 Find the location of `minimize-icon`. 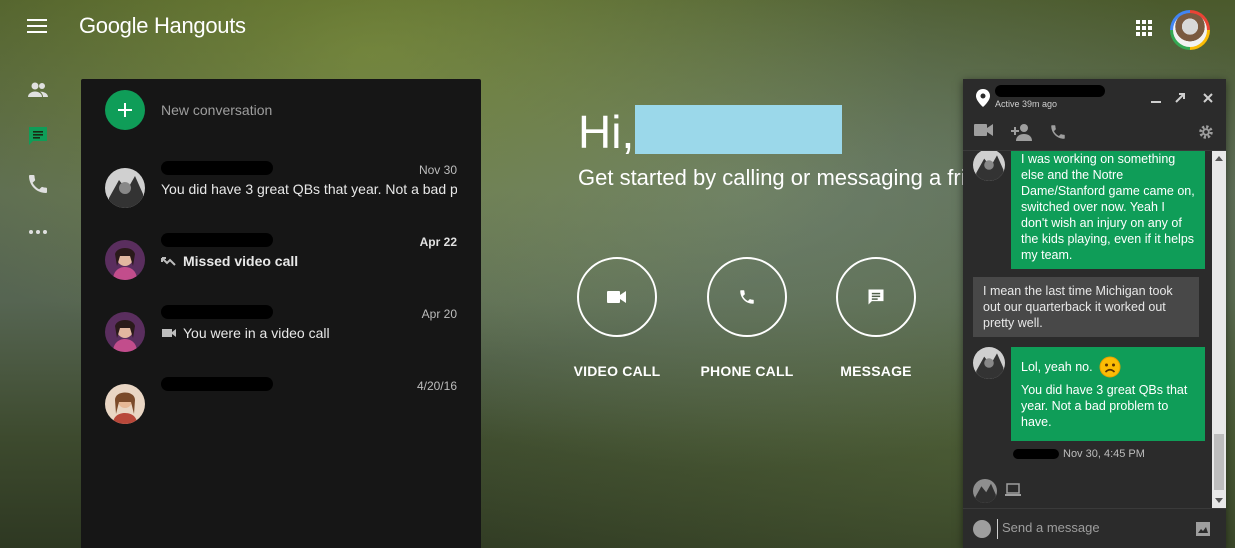

minimize-icon is located at coordinates (1156, 98).